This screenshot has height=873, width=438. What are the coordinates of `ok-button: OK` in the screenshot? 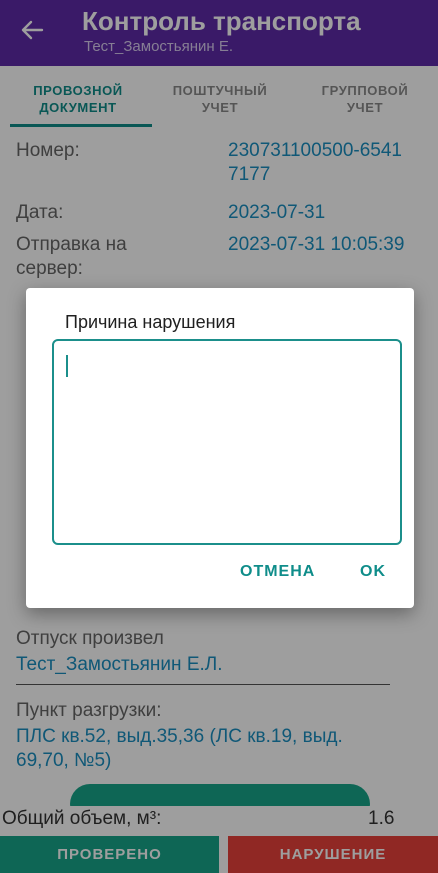 It's located at (373, 572).